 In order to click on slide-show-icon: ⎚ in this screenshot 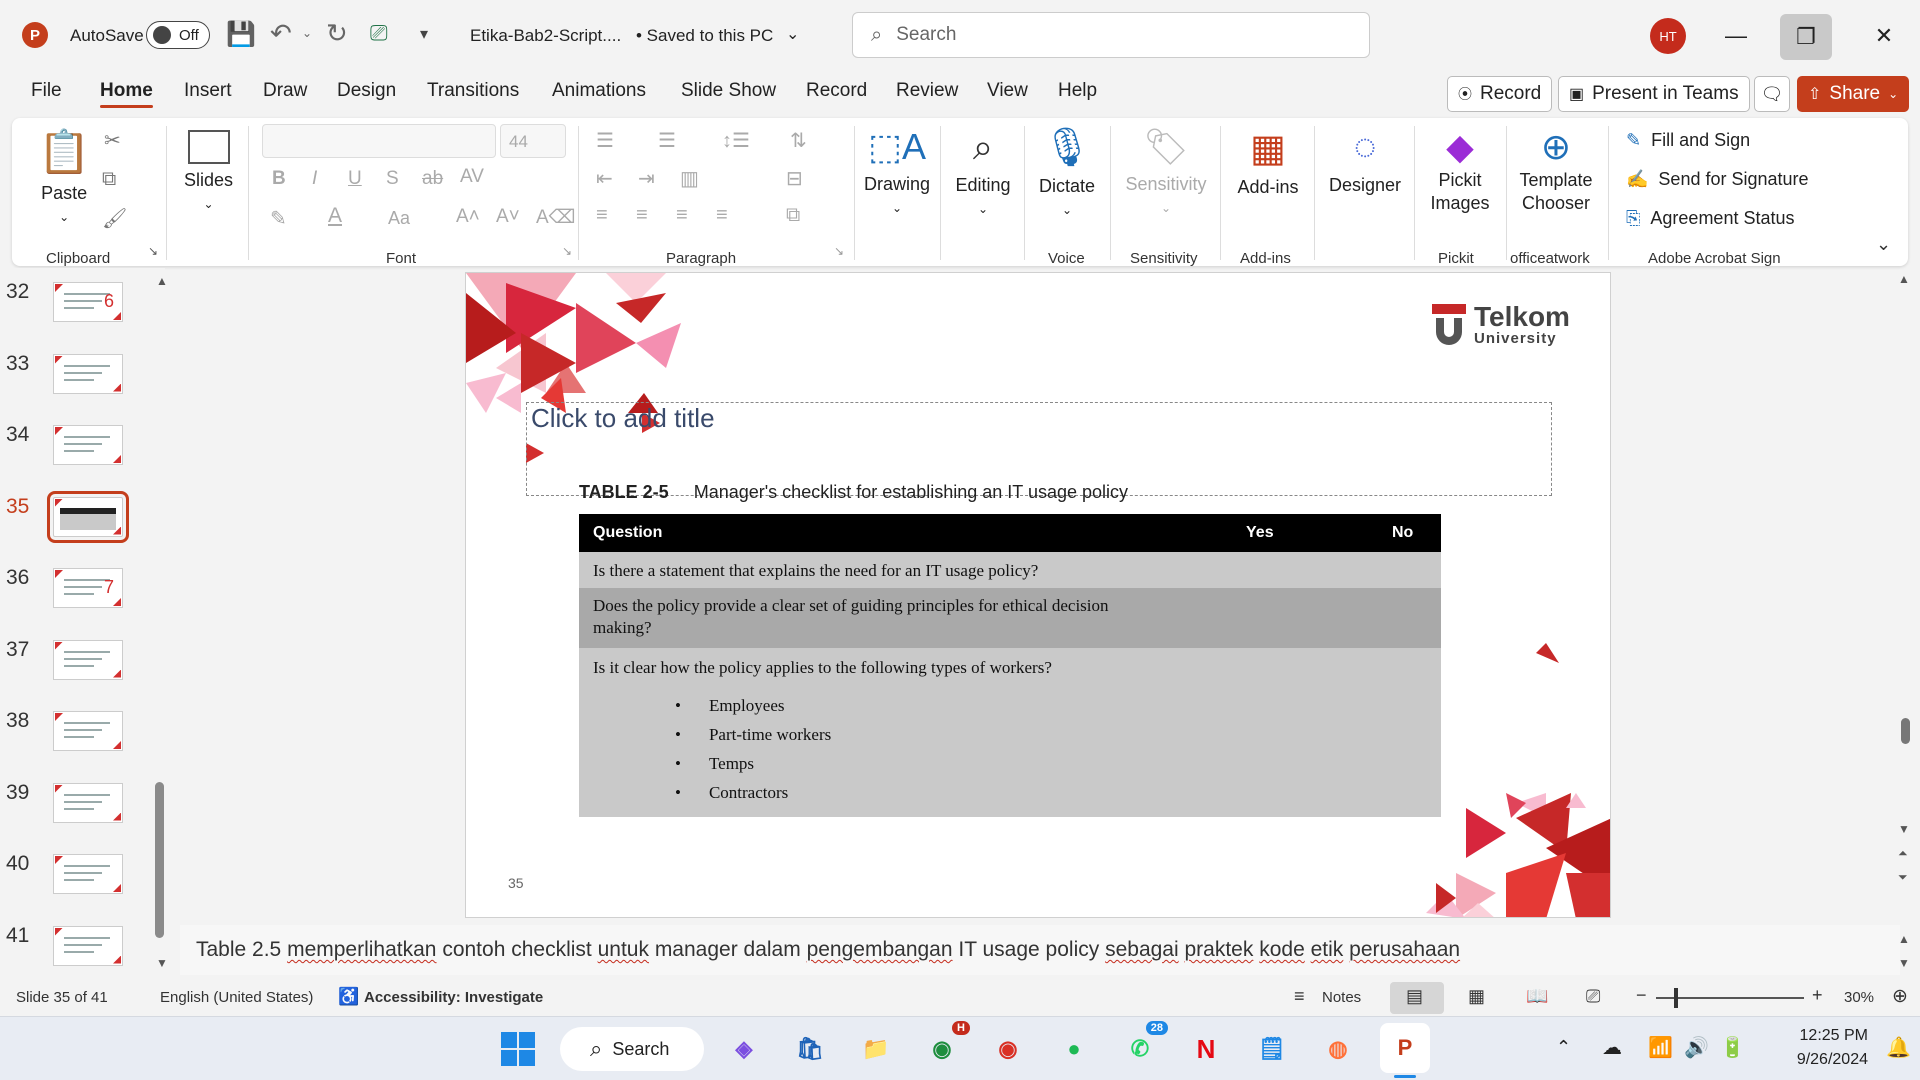, I will do `click(1593, 996)`.